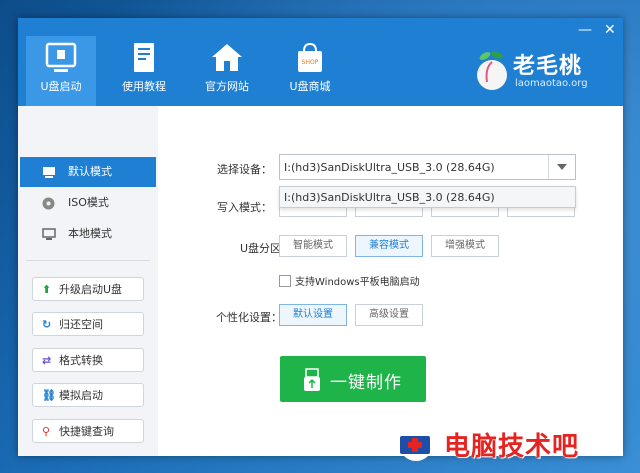 The height and width of the screenshot is (473, 640). Describe the element at coordinates (49, 172) in the screenshot. I see `usb-mode-icon` at that location.